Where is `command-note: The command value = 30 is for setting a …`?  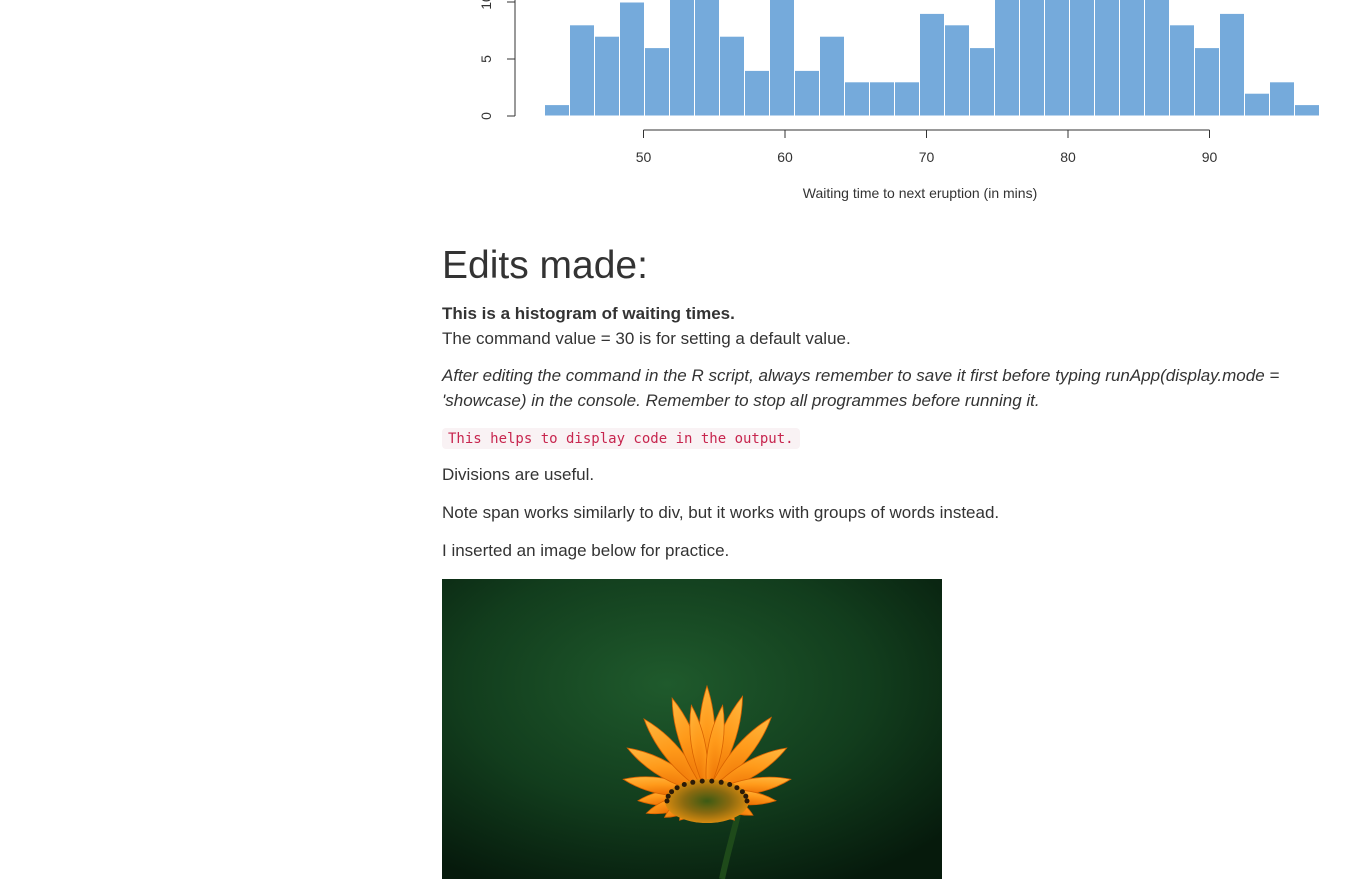 command-note: The command value = 30 is for setting a … is located at coordinates (646, 338).